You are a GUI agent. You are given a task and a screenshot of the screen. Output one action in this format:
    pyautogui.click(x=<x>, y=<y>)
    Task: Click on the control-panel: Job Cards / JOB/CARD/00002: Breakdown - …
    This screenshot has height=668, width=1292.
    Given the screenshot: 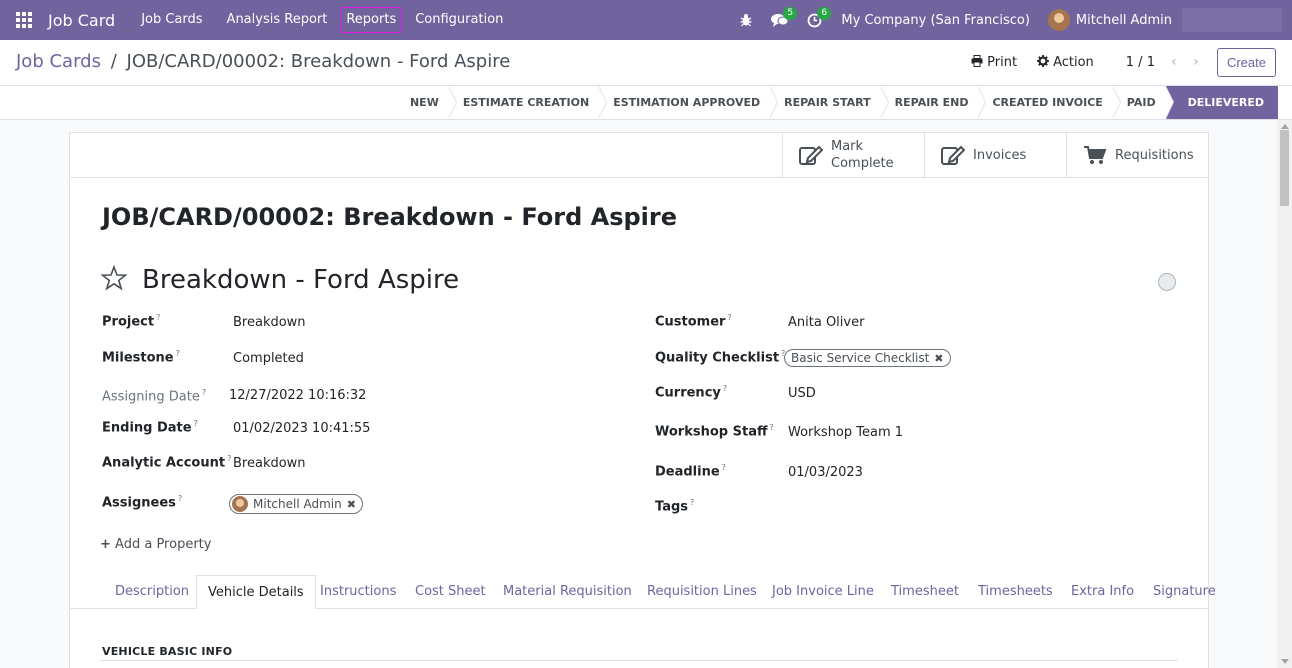 What is the action you would take?
    pyautogui.click(x=646, y=63)
    